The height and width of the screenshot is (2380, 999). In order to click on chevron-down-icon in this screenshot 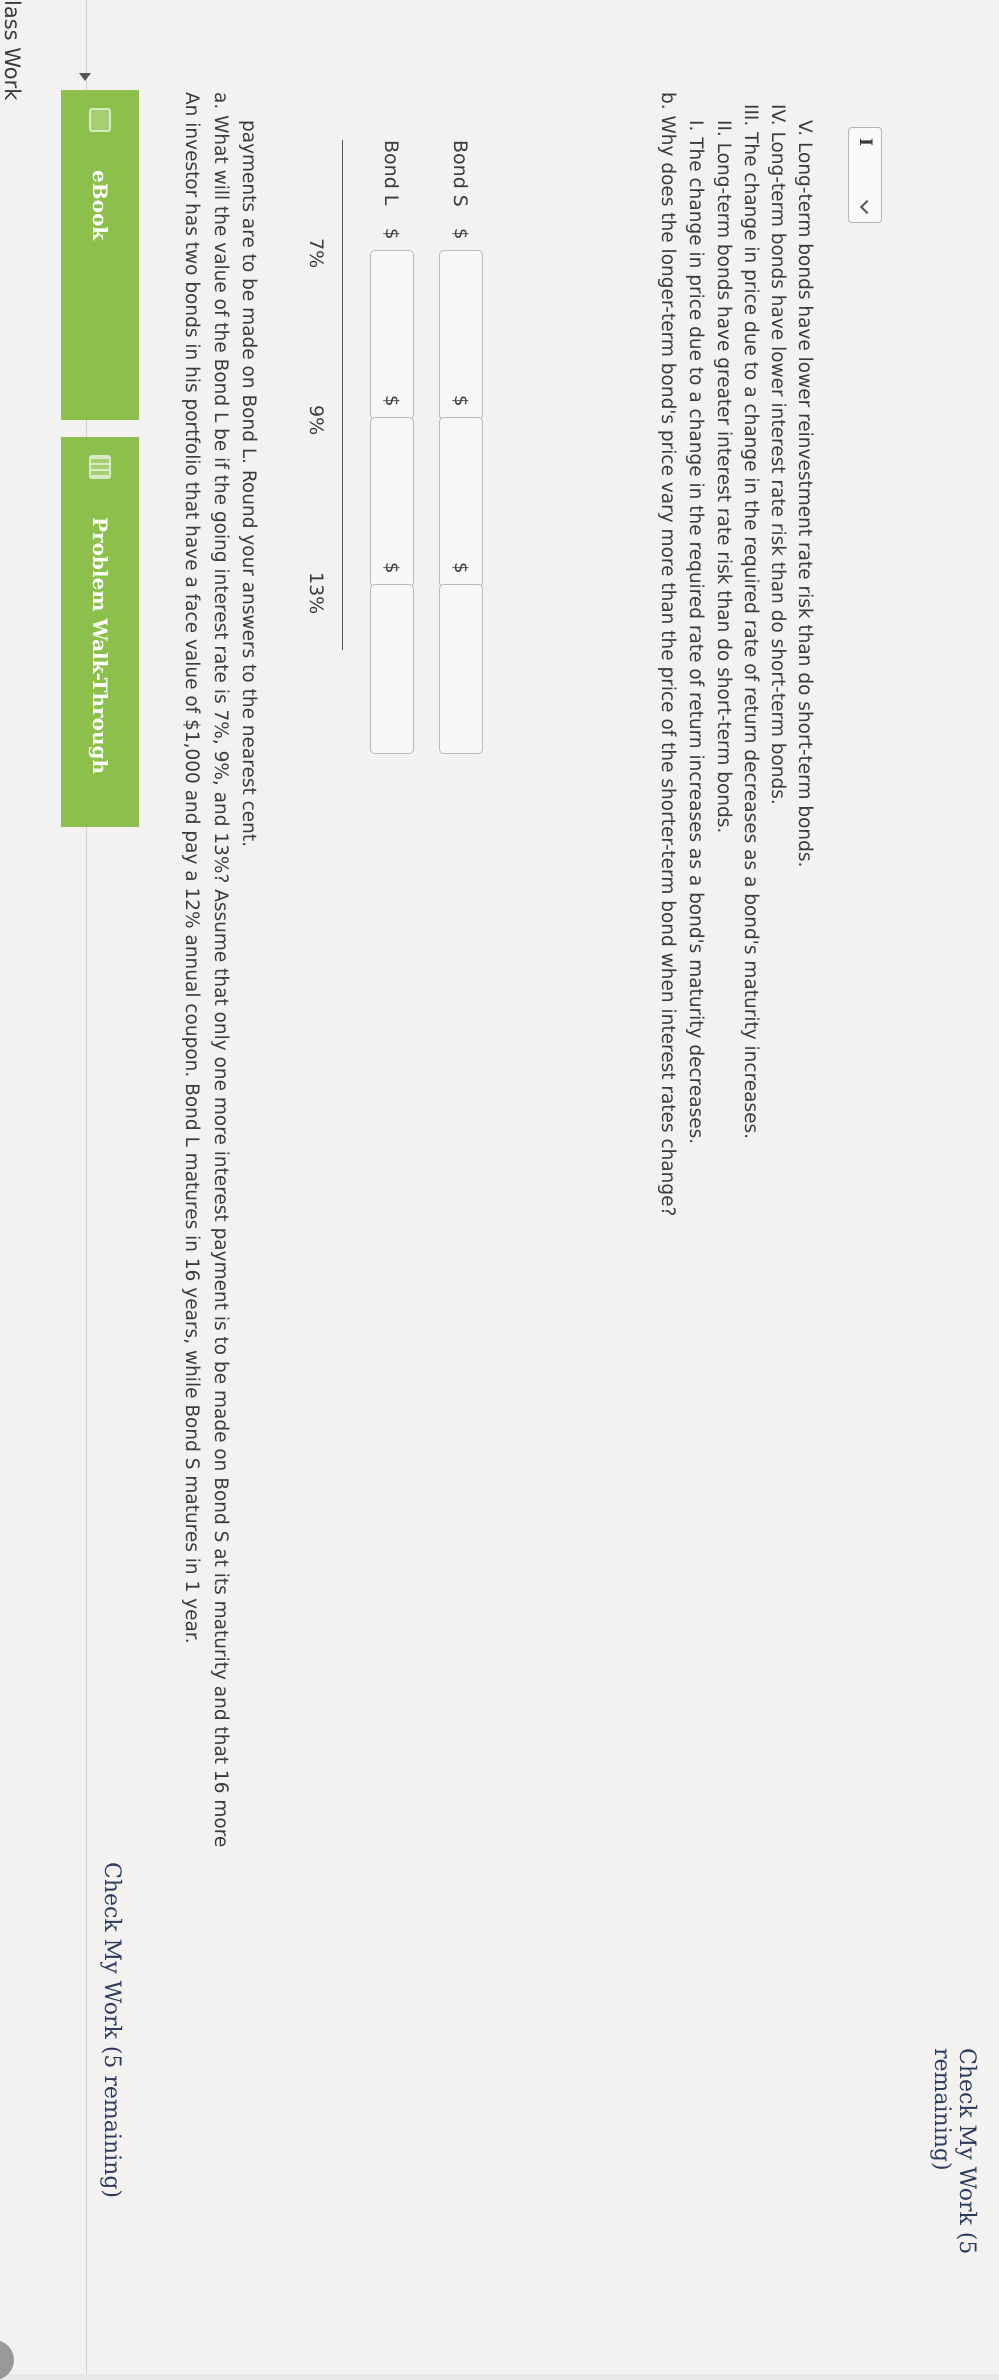, I will do `click(867, 207)`.